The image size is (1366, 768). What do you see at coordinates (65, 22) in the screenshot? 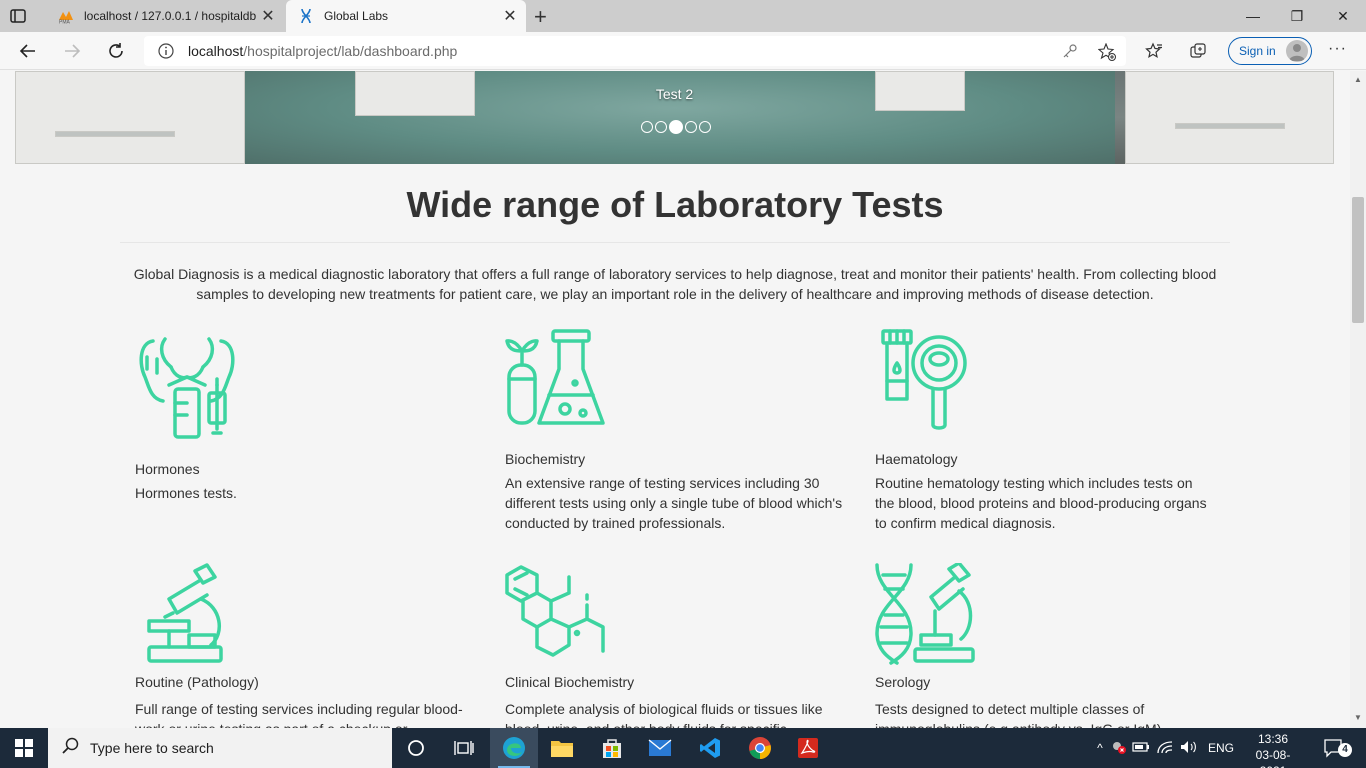
I see `svg-text: PMA` at bounding box center [65, 22].